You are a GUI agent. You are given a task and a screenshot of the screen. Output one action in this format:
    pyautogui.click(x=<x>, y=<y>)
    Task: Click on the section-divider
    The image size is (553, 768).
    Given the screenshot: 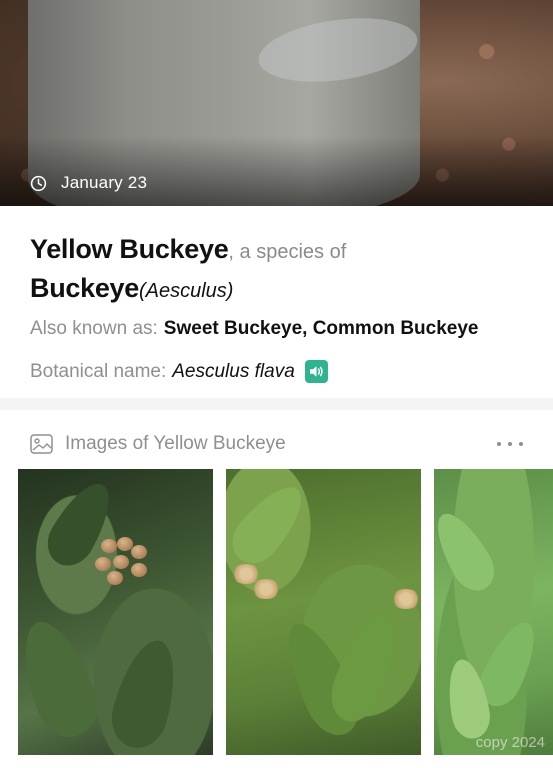 What is the action you would take?
    pyautogui.click(x=276, y=404)
    